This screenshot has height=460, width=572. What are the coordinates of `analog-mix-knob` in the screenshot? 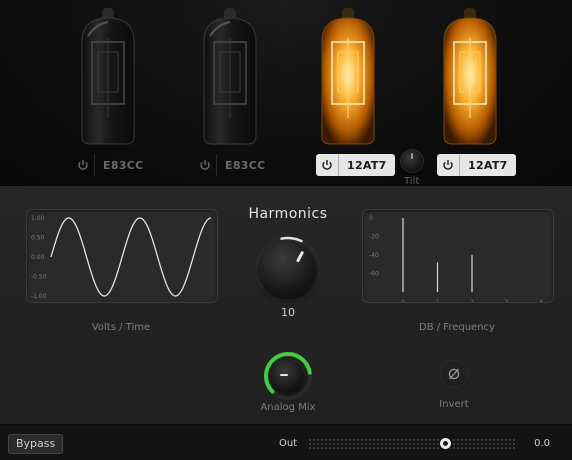 It's located at (288, 375).